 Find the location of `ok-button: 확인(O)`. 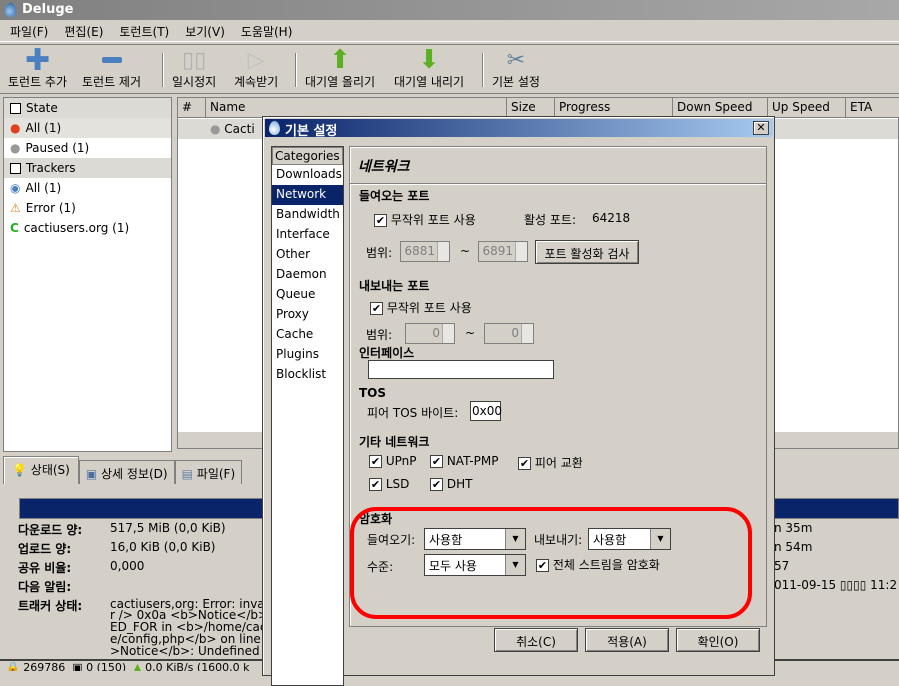

ok-button: 확인(O) is located at coordinates (718, 640).